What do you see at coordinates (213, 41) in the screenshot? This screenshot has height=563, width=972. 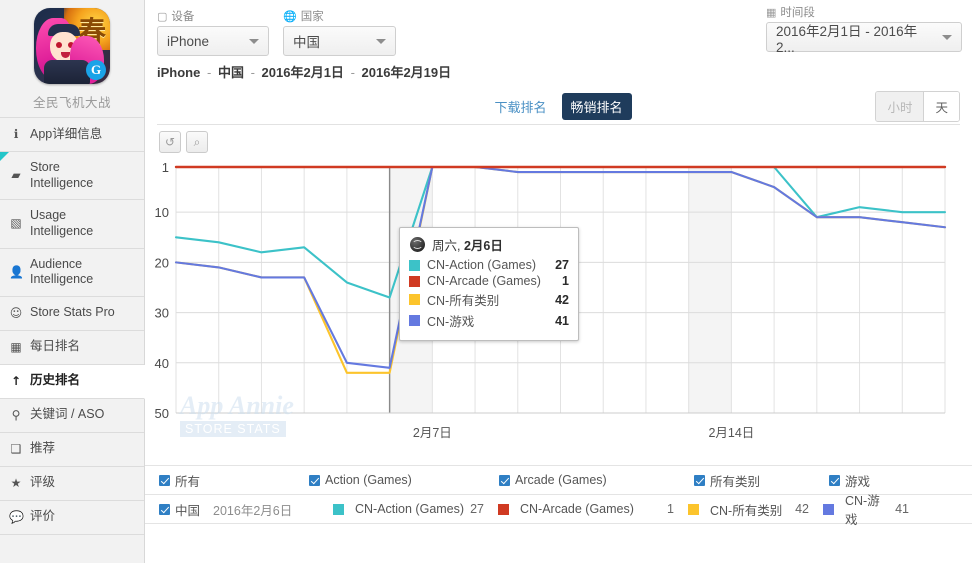 I see `device-select: iPhone` at bounding box center [213, 41].